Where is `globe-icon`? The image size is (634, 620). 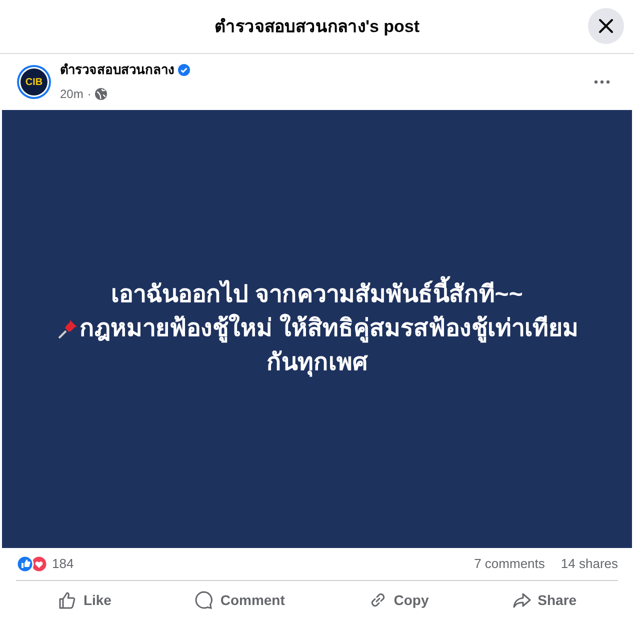
globe-icon is located at coordinates (101, 94).